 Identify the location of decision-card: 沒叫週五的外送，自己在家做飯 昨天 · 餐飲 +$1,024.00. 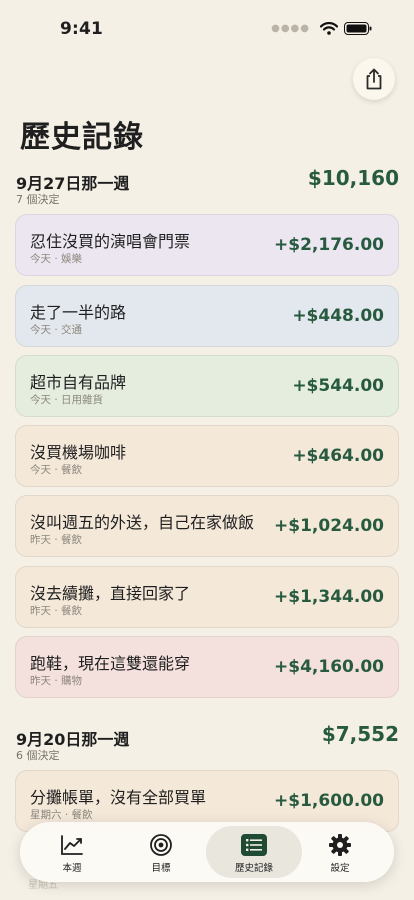
(207, 526).